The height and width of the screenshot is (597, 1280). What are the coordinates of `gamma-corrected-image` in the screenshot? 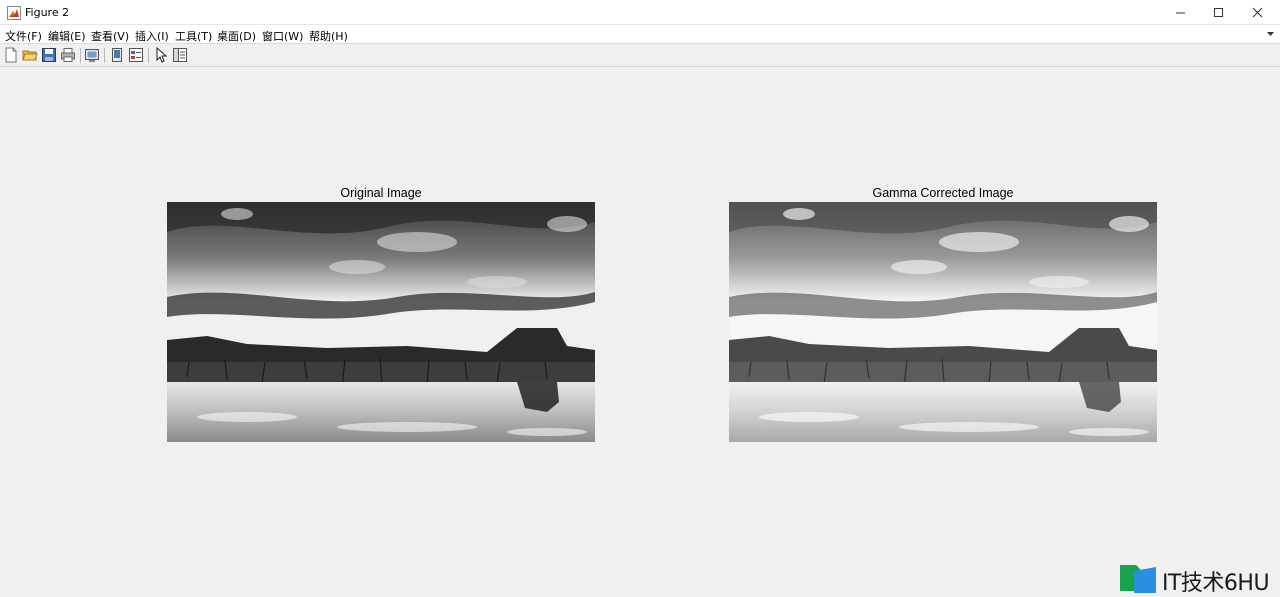 It's located at (943, 322).